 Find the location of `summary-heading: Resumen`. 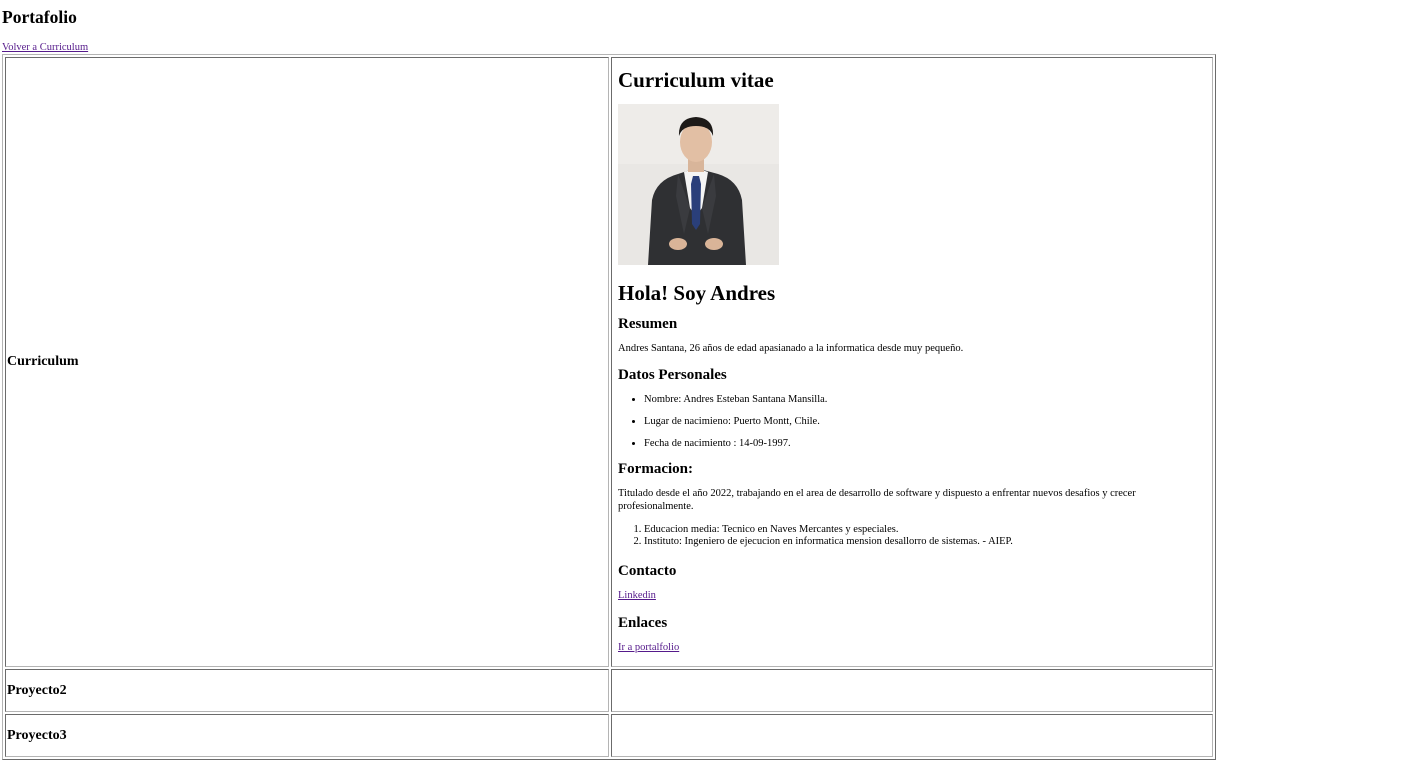

summary-heading: Resumen is located at coordinates (648, 324).